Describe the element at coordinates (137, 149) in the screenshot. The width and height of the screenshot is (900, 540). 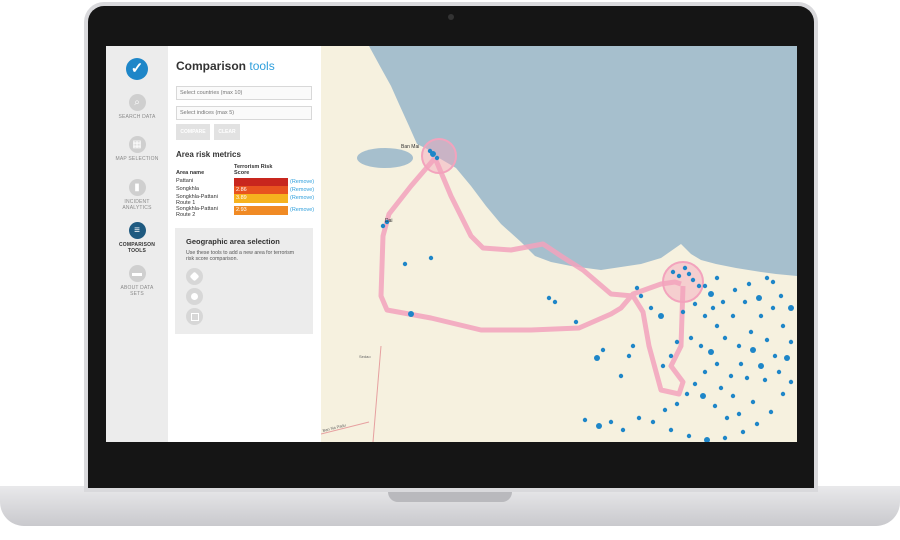
I see `nav-item-map-selection: ▦ MAP SELECTION` at that location.